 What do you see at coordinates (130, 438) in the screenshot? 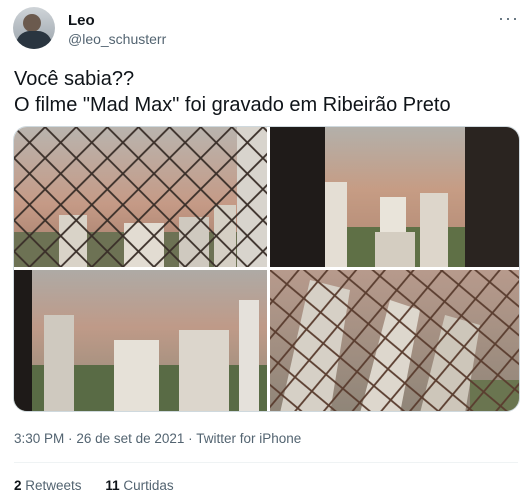
I see `tweet-date: 26 de set de 2021` at bounding box center [130, 438].